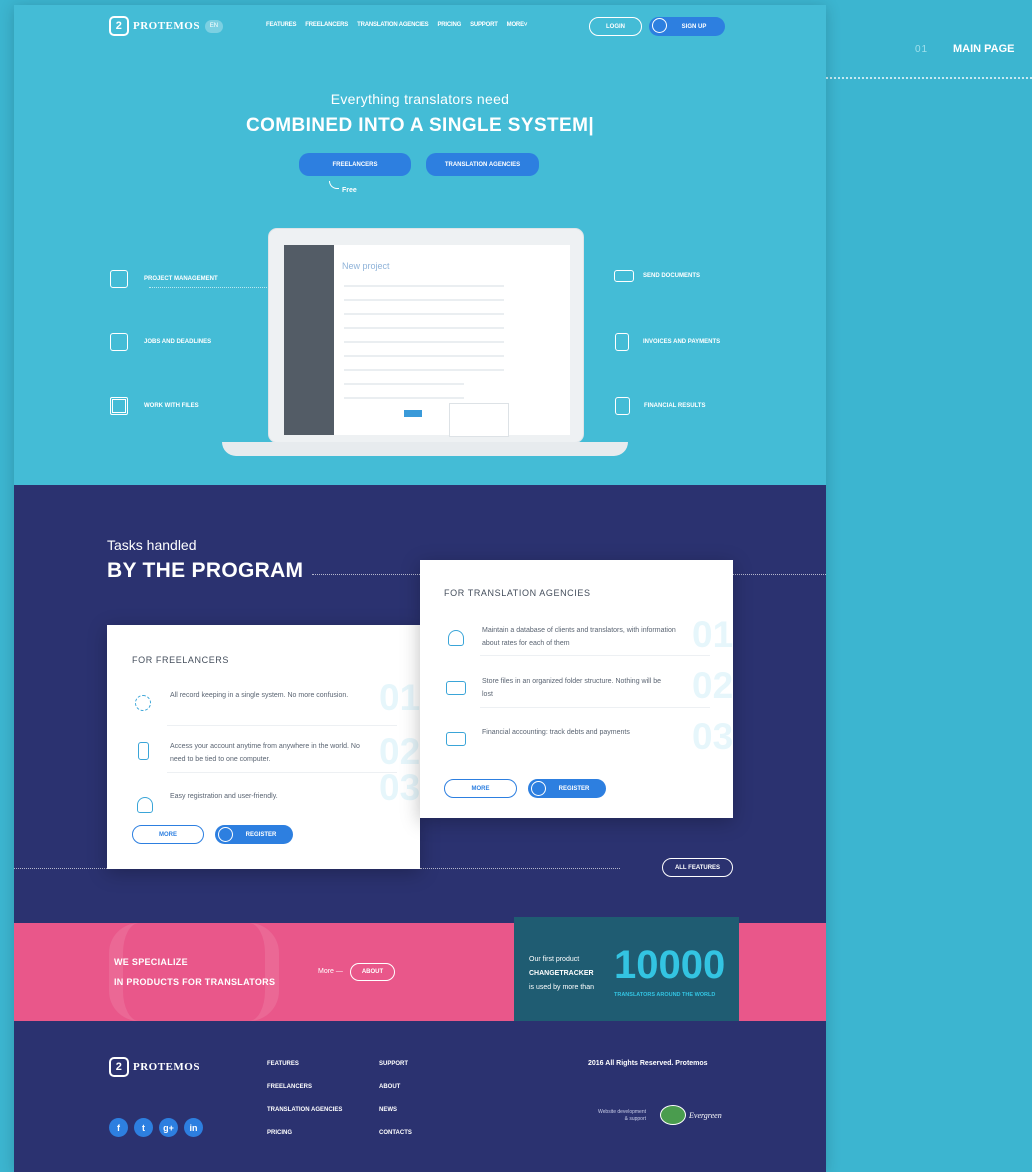 The width and height of the screenshot is (1032, 1172). Describe the element at coordinates (349, 190) in the screenshot. I see `free-note: Free` at that location.